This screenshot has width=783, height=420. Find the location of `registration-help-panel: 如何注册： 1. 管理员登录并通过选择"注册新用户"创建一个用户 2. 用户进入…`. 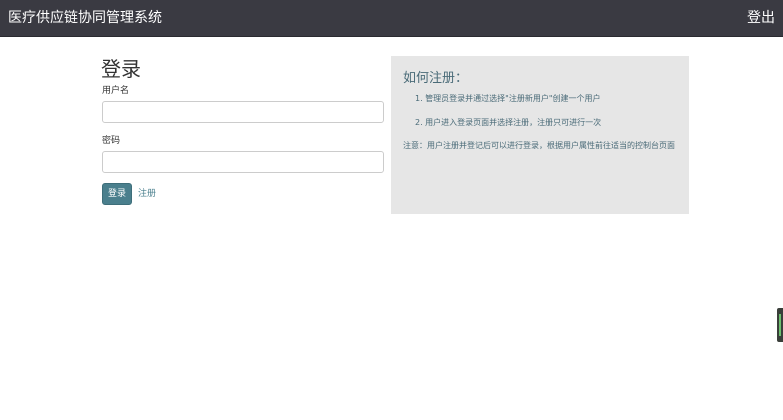

registration-help-panel: 如何注册： 1. 管理员登录并通过选择"注册新用户"创建一个用户 2. 用户进入… is located at coordinates (540, 135).